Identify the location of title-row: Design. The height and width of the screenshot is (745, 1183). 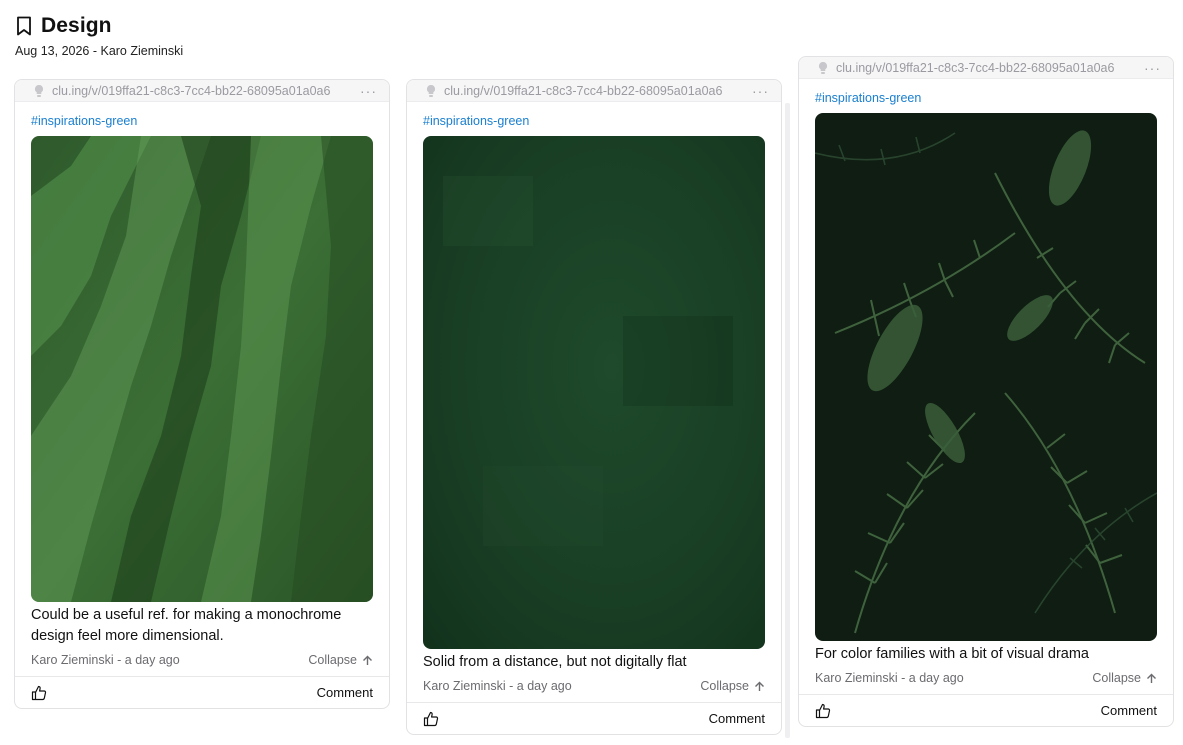
(99, 26).